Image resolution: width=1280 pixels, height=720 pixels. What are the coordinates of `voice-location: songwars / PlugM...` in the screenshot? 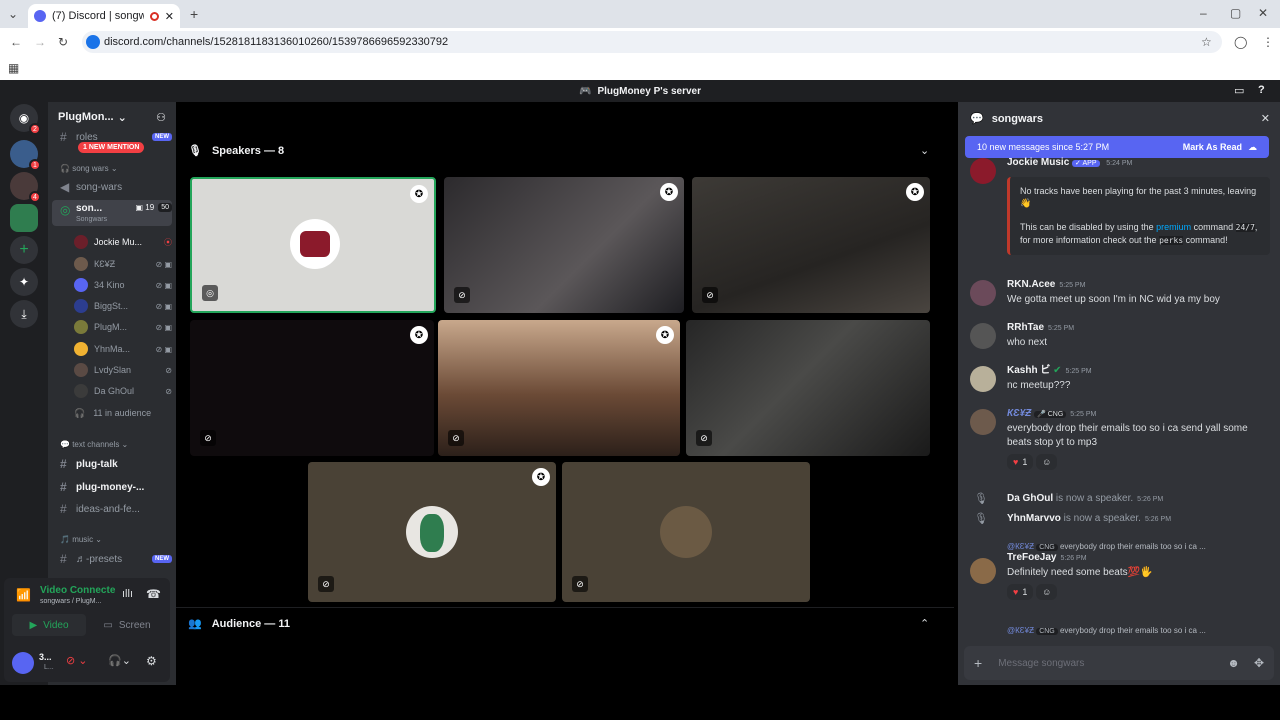 It's located at (70, 601).